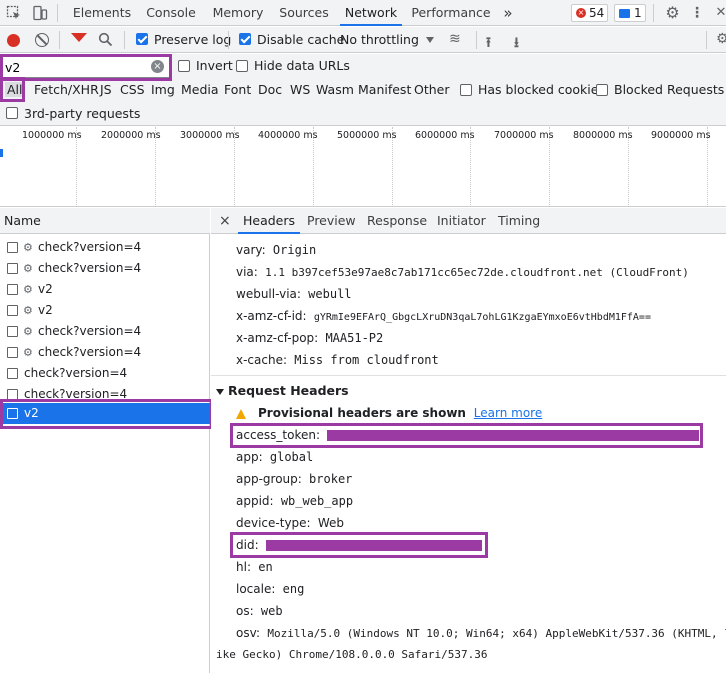 The width and height of the screenshot is (726, 673). I want to click on clear-icon, so click(42, 40).